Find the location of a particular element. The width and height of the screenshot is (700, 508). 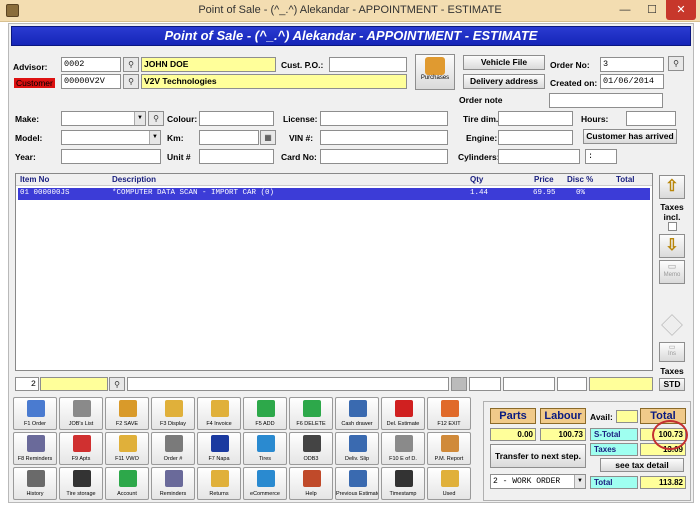

unit-field is located at coordinates (236, 156).